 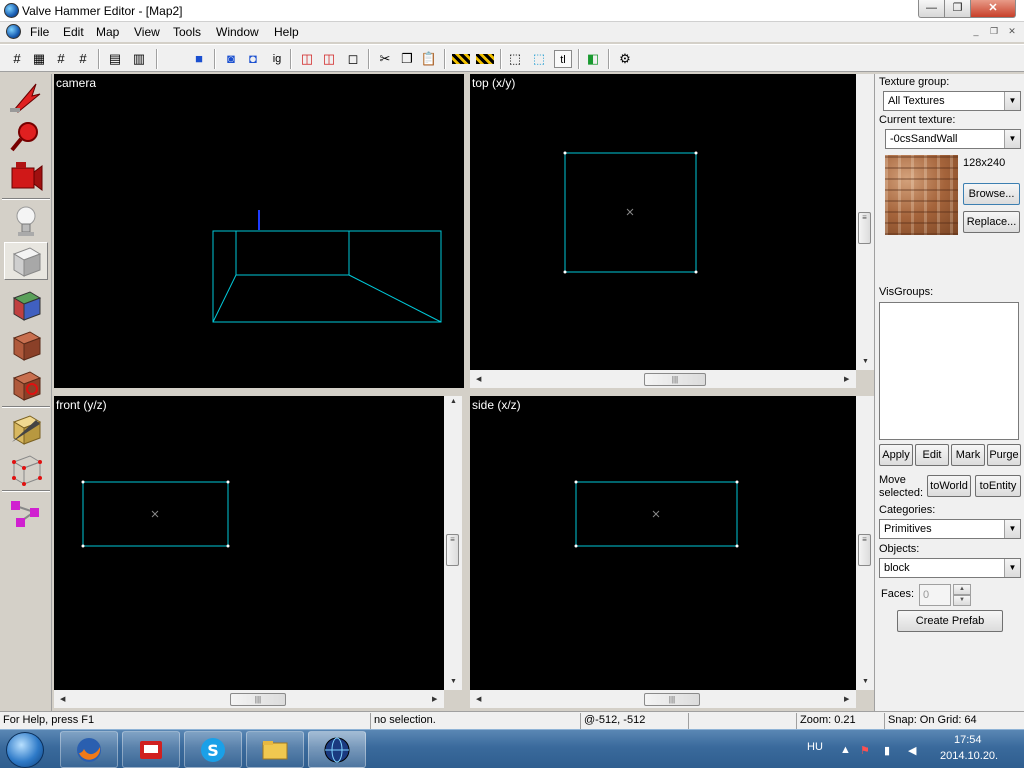 I want to click on select-by-center-icon: ⬚, so click(x=539, y=59).